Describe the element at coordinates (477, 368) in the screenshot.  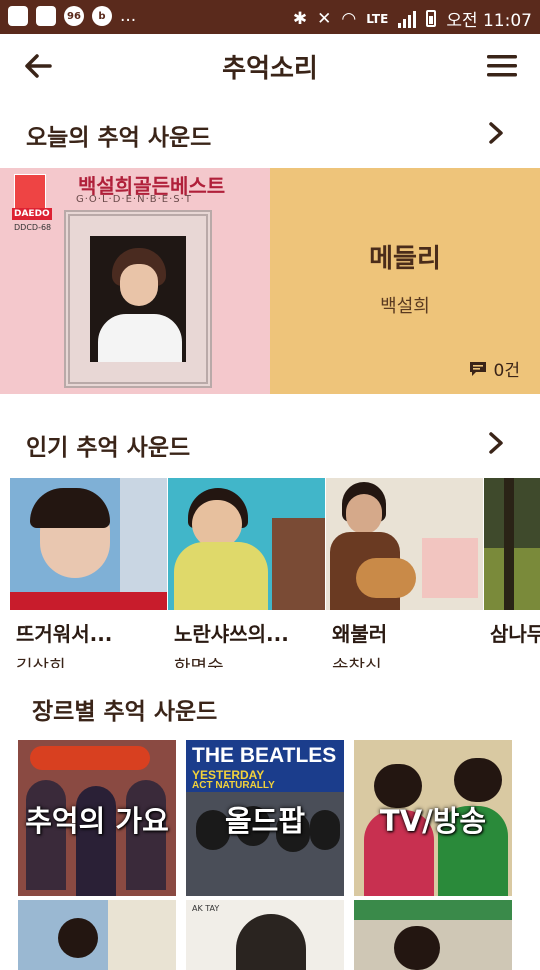
I see `comment-bubble-icon` at that location.